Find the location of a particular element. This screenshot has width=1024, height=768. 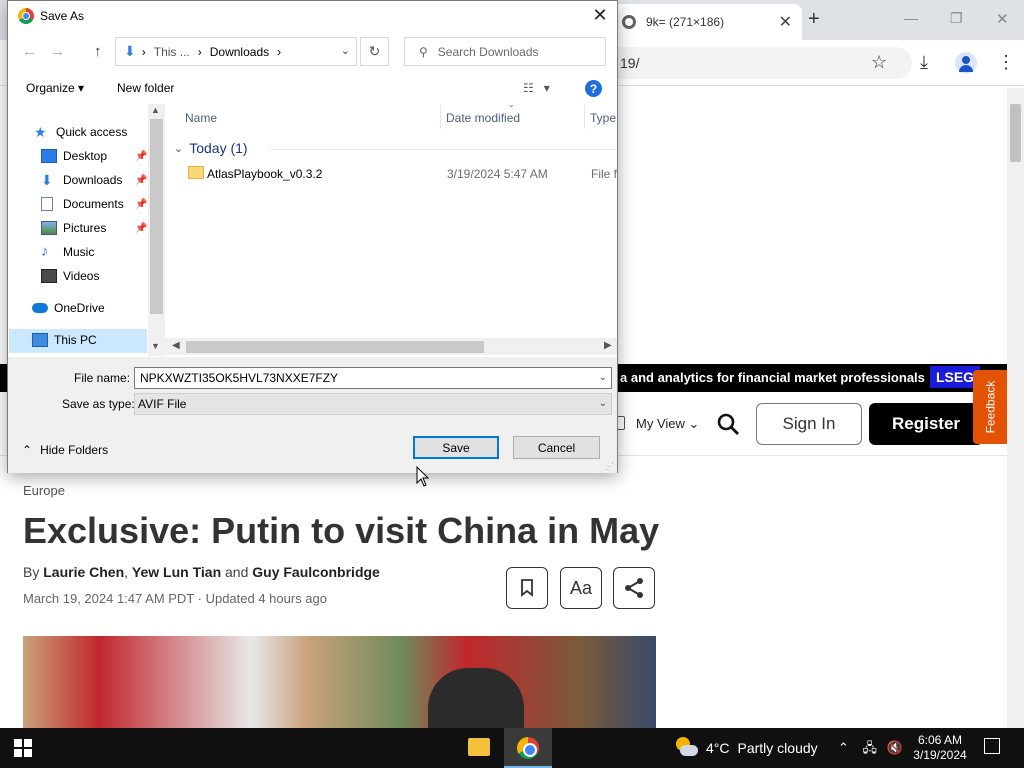

group-header: ⌄ Today (1) is located at coordinates (211, 148).